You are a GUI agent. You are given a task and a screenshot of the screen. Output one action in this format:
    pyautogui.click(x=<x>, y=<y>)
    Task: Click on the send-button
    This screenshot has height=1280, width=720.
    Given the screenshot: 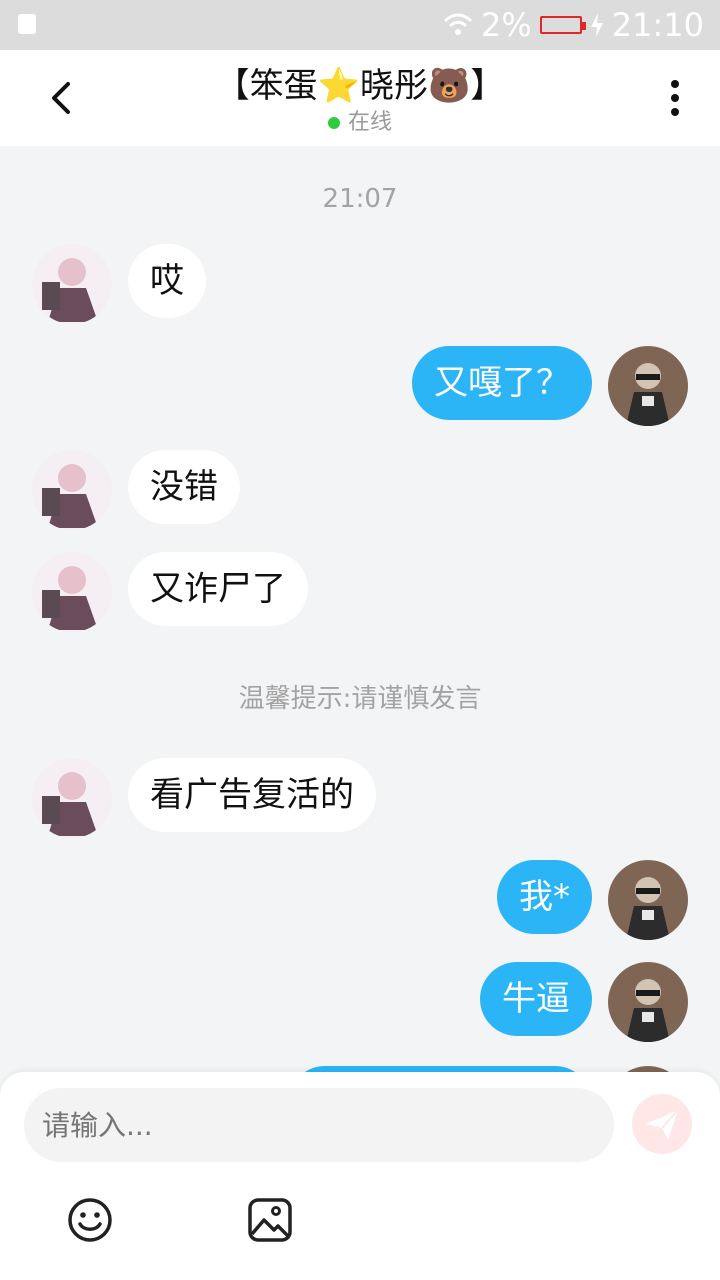 What is the action you would take?
    pyautogui.click(x=662, y=1124)
    